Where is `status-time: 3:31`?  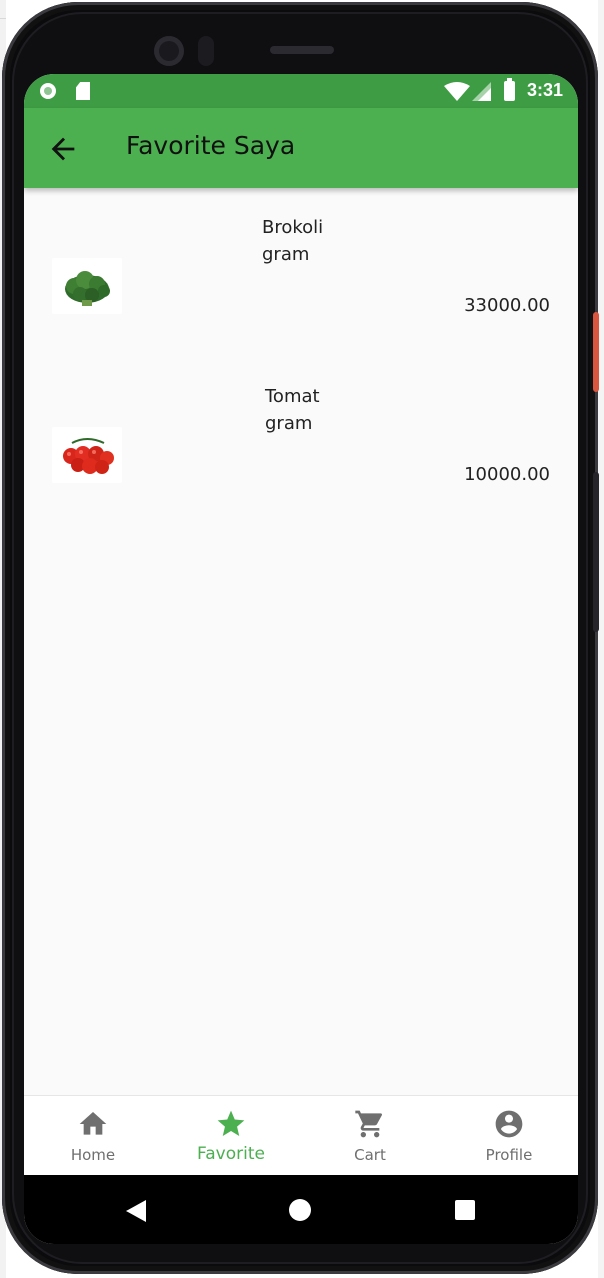
status-time: 3:31 is located at coordinates (545, 90).